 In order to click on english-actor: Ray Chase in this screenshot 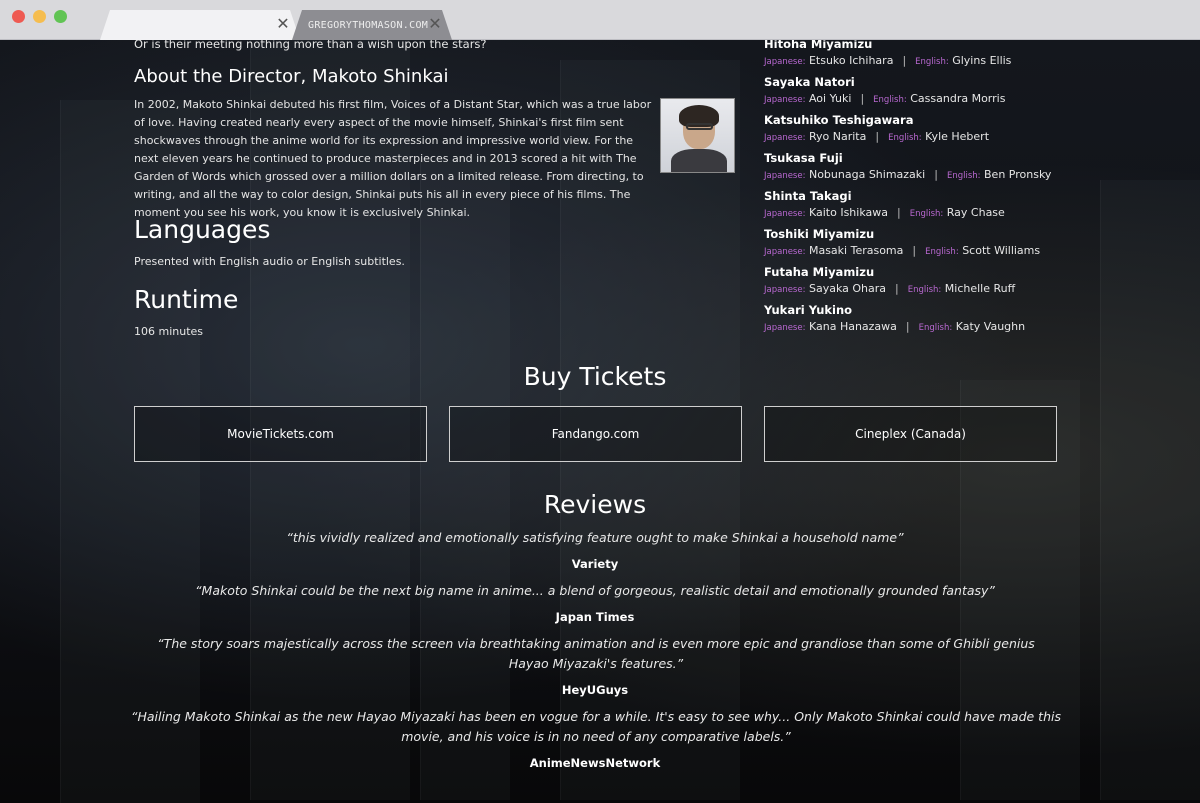, I will do `click(975, 212)`.